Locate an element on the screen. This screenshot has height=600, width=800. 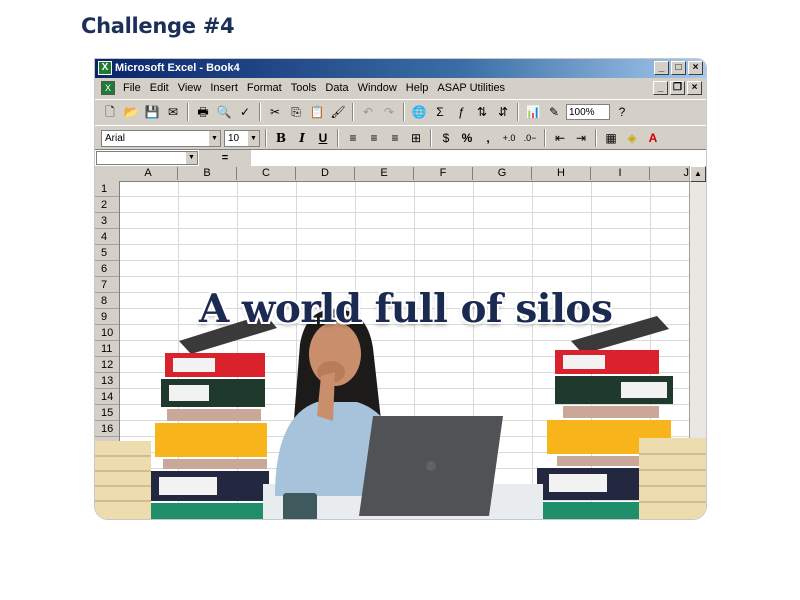
close-button: × is located at coordinates (695, 68).